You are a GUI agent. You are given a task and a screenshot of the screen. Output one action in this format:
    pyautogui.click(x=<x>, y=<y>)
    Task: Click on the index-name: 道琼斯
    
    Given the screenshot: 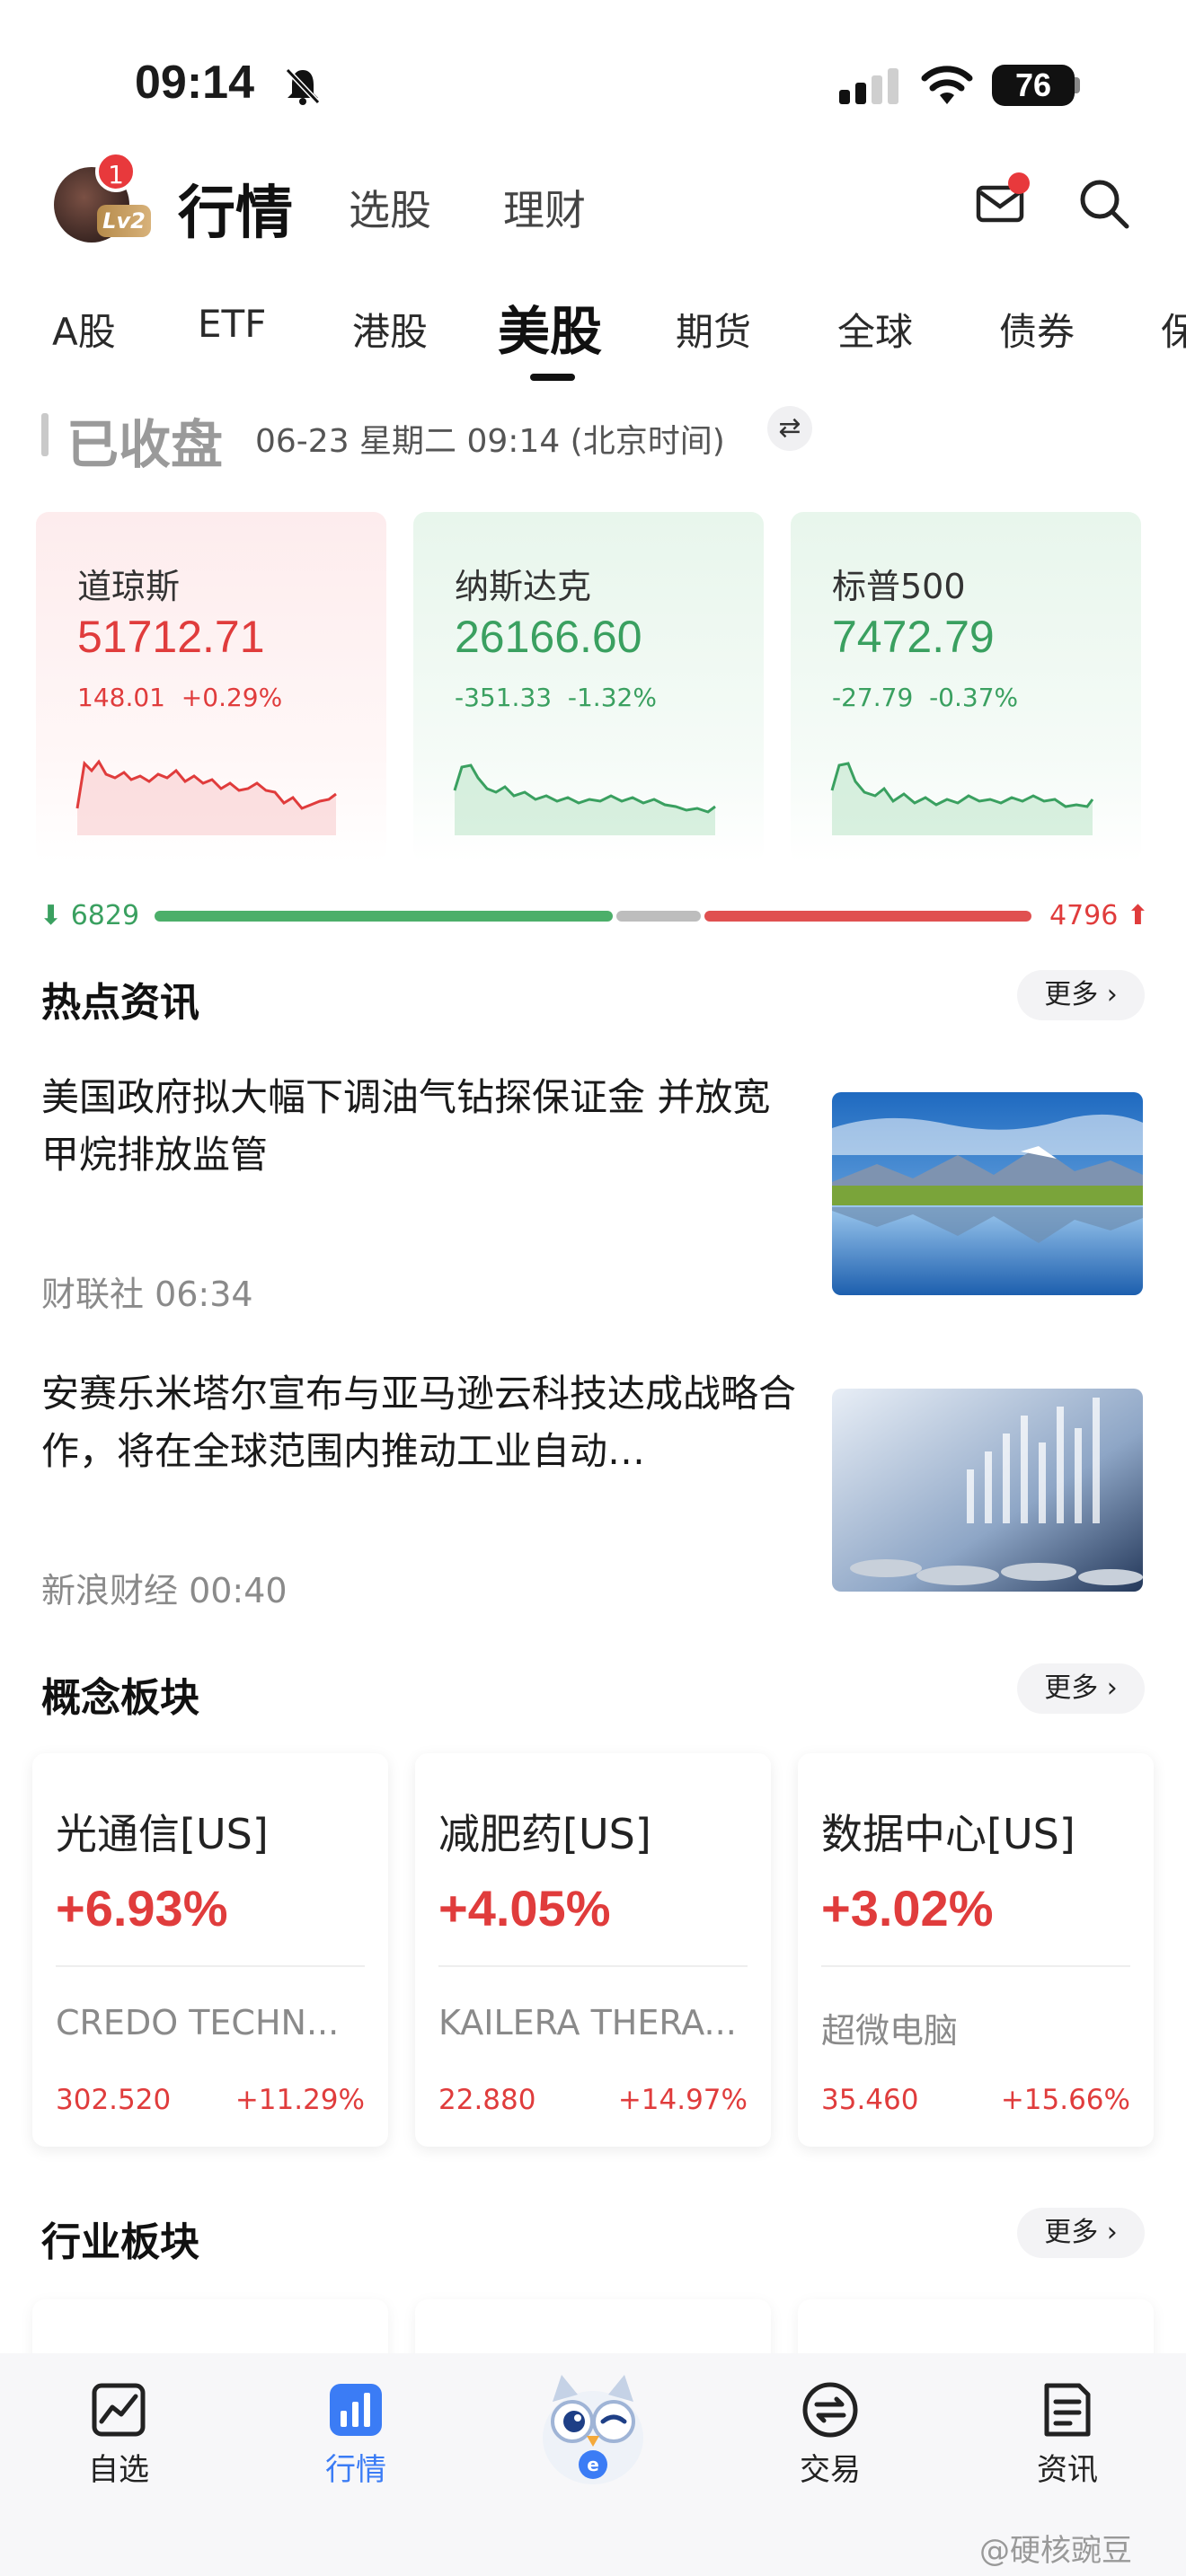 What is the action you would take?
    pyautogui.click(x=129, y=586)
    